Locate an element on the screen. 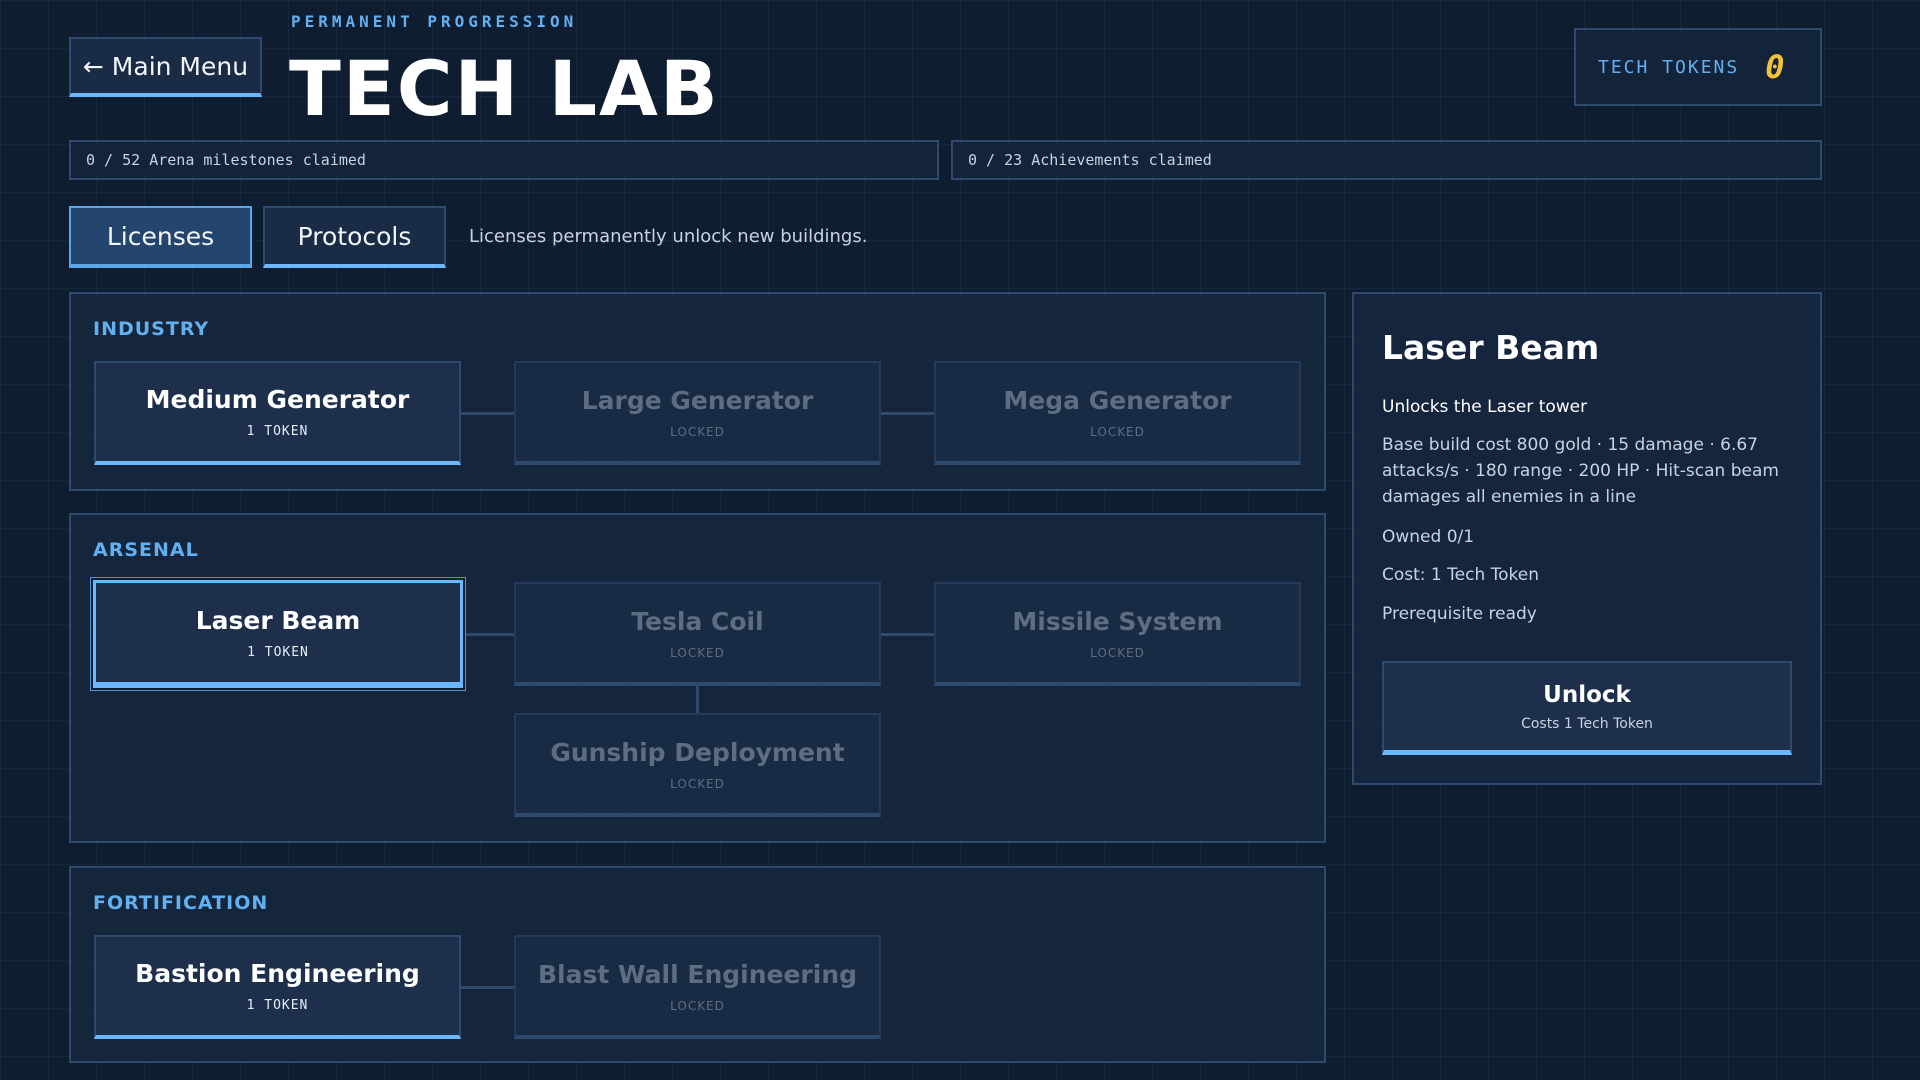 This screenshot has height=1080, width=1920. license-node-mega-generator: Mega Generator LOCKED is located at coordinates (1117, 413).